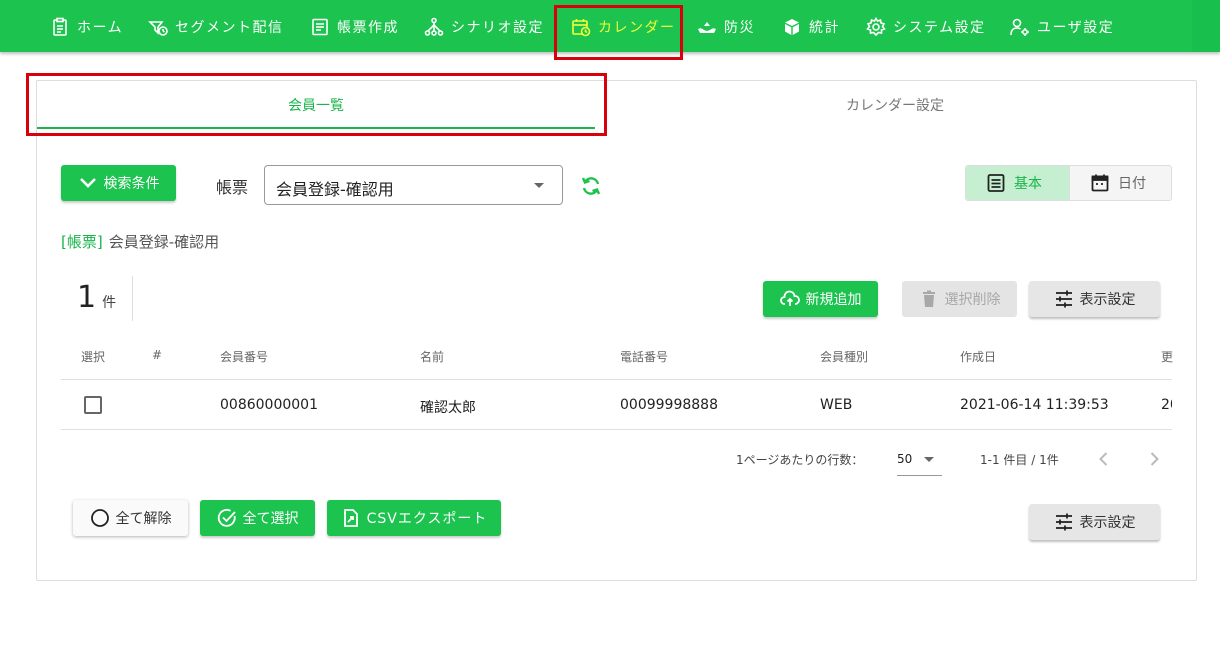 This screenshot has width=1220, height=645. Describe the element at coordinates (93, 356) in the screenshot. I see `column-header-select: 選択` at that location.